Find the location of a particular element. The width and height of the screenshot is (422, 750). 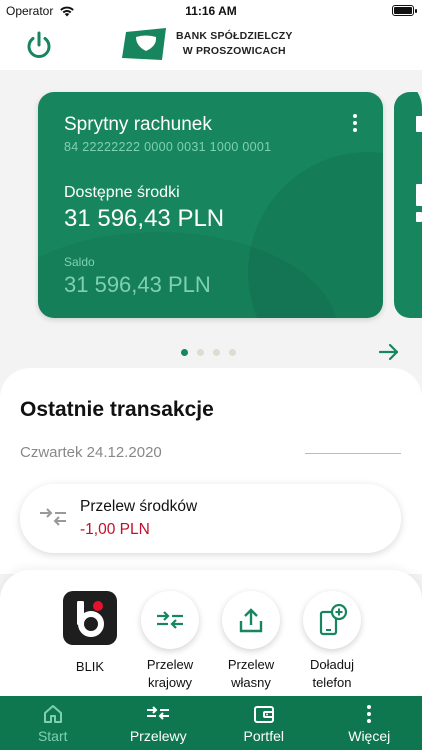

carousel-pagination is located at coordinates (208, 352).